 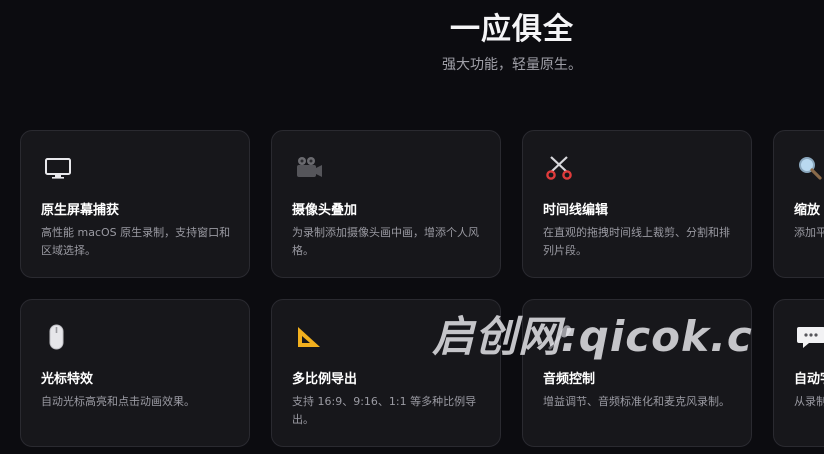 What do you see at coordinates (810, 337) in the screenshot?
I see `speech-bubble-icon` at bounding box center [810, 337].